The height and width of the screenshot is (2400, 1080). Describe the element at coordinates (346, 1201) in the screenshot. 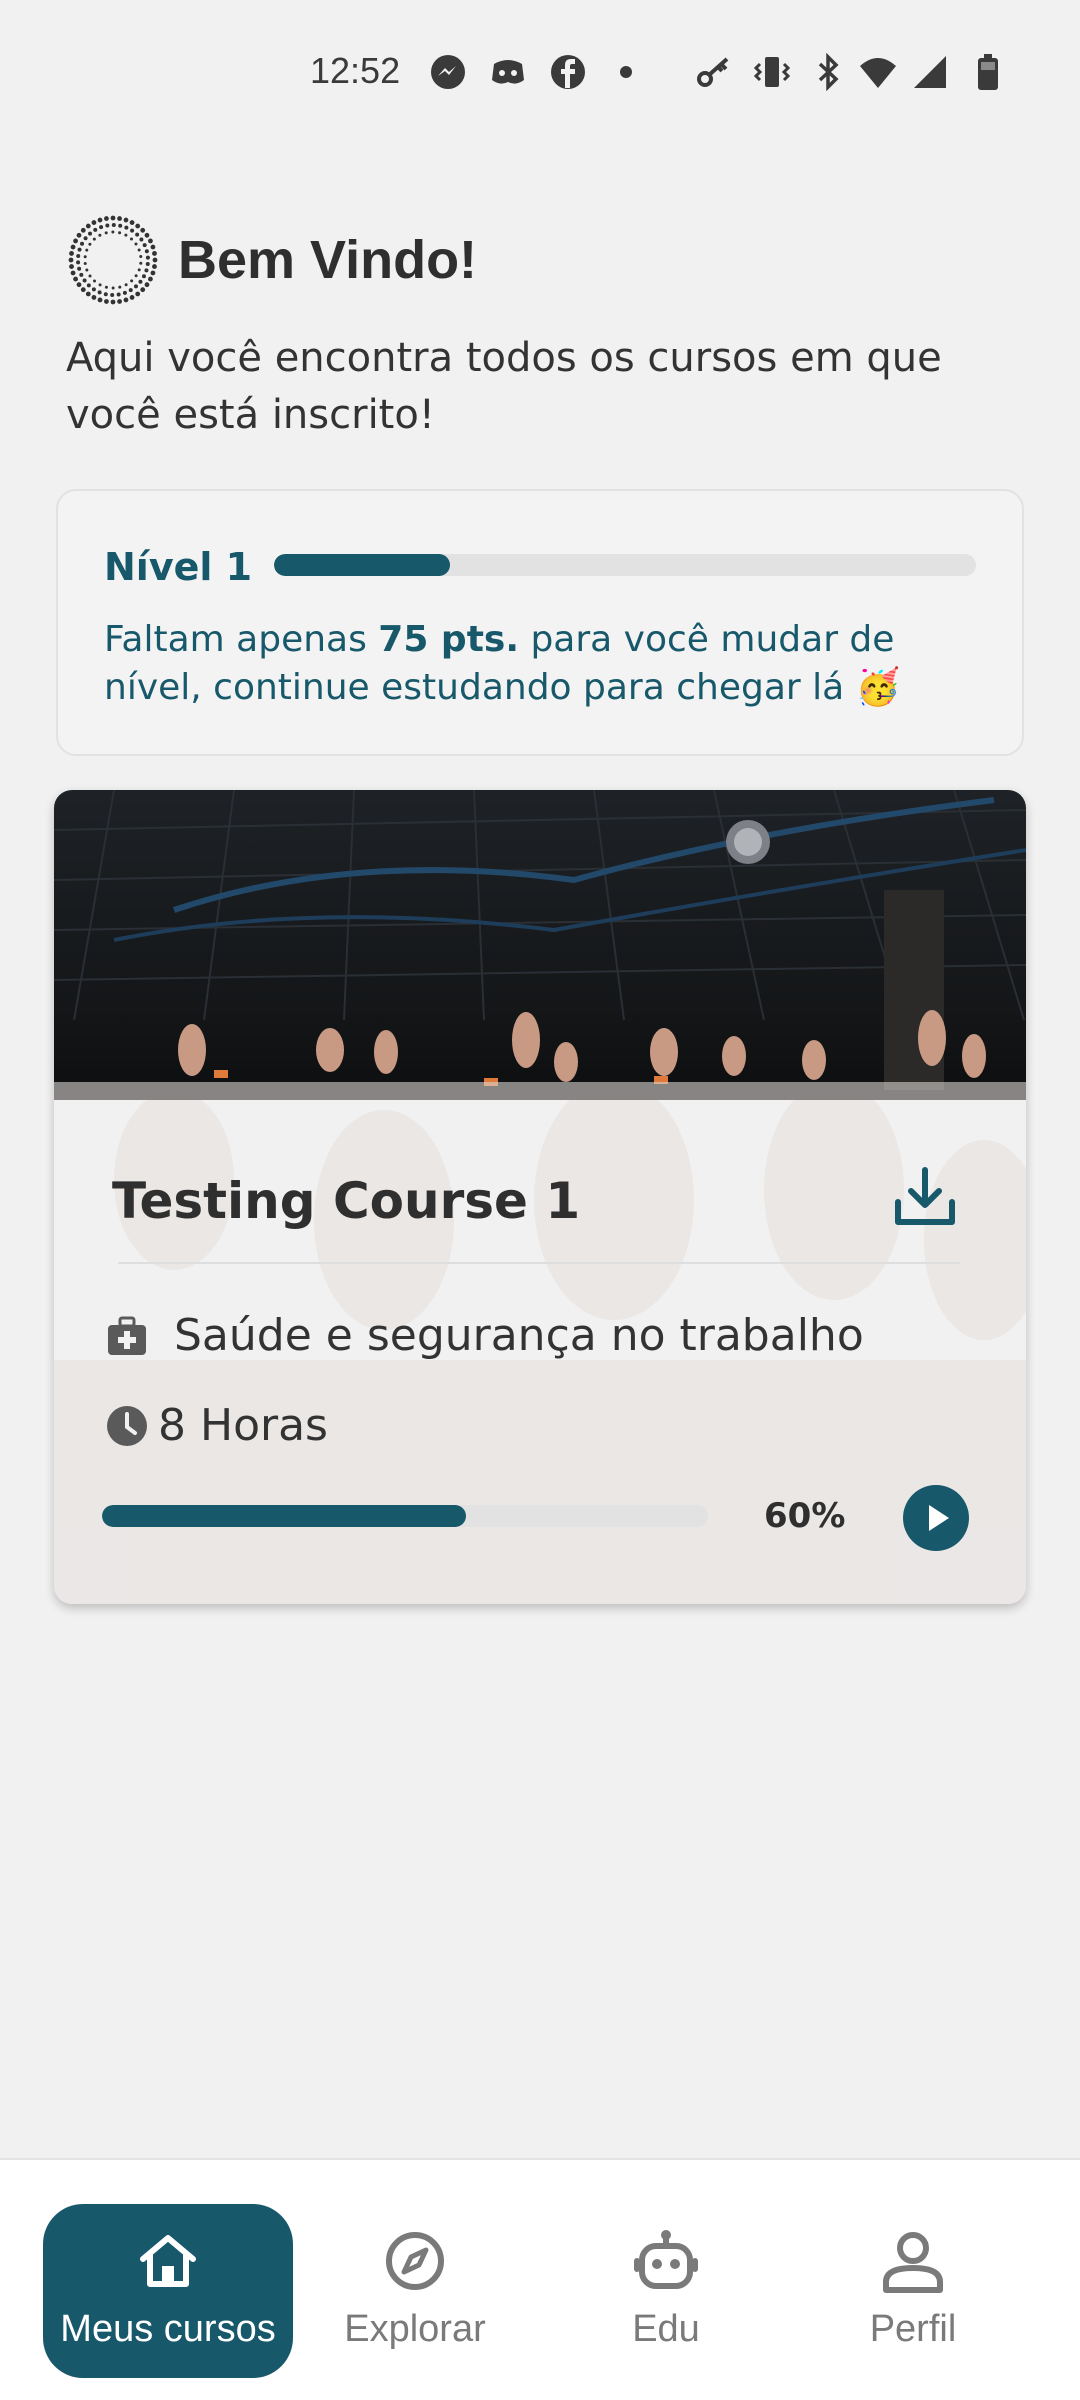

I see `course-title: Testing Course 1` at that location.